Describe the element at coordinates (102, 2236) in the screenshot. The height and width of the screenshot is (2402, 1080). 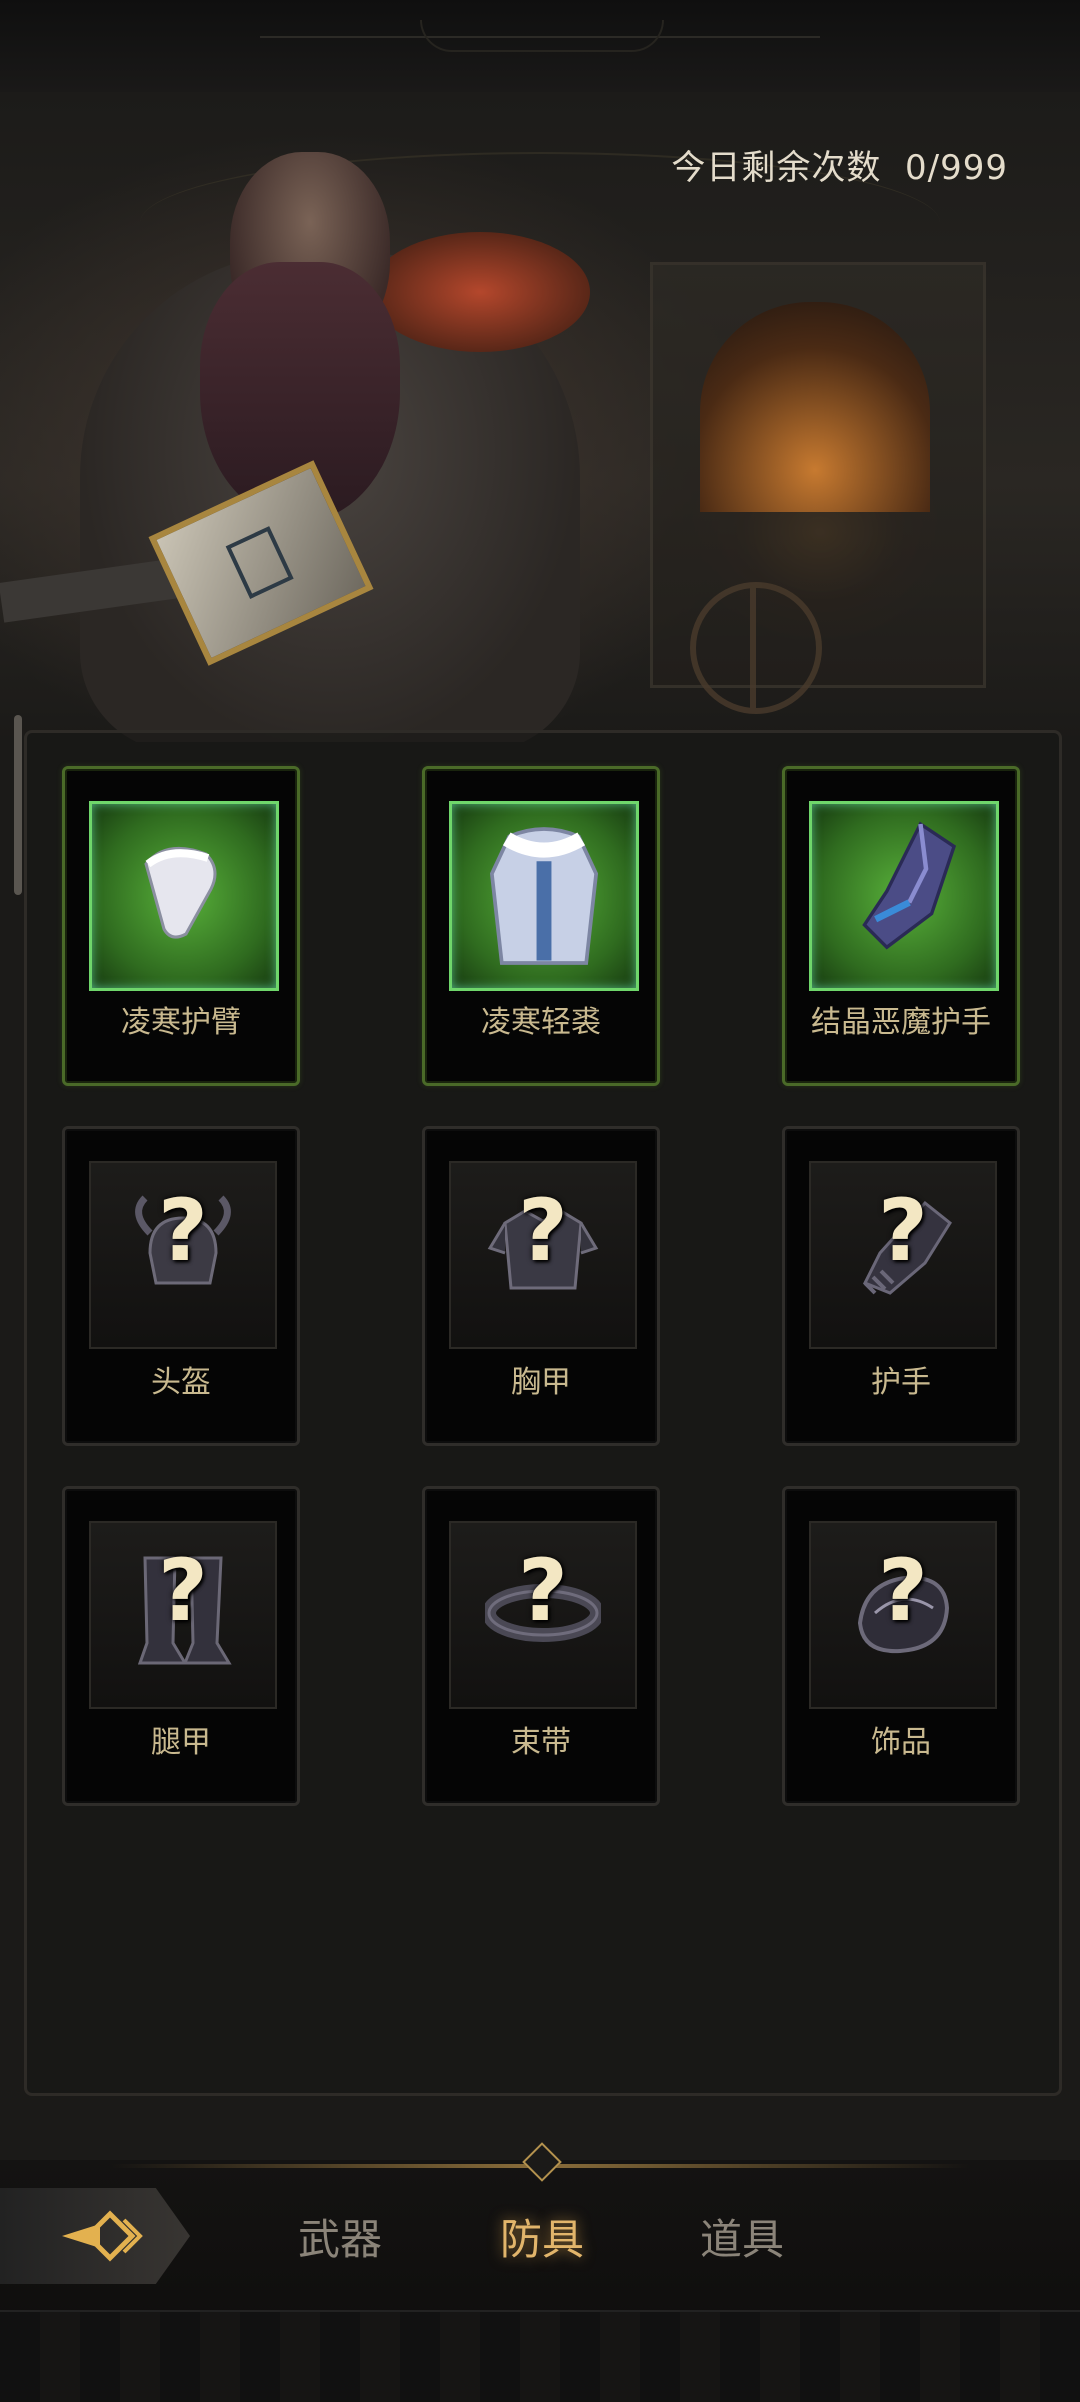
I see `back-arrow-icon` at that location.